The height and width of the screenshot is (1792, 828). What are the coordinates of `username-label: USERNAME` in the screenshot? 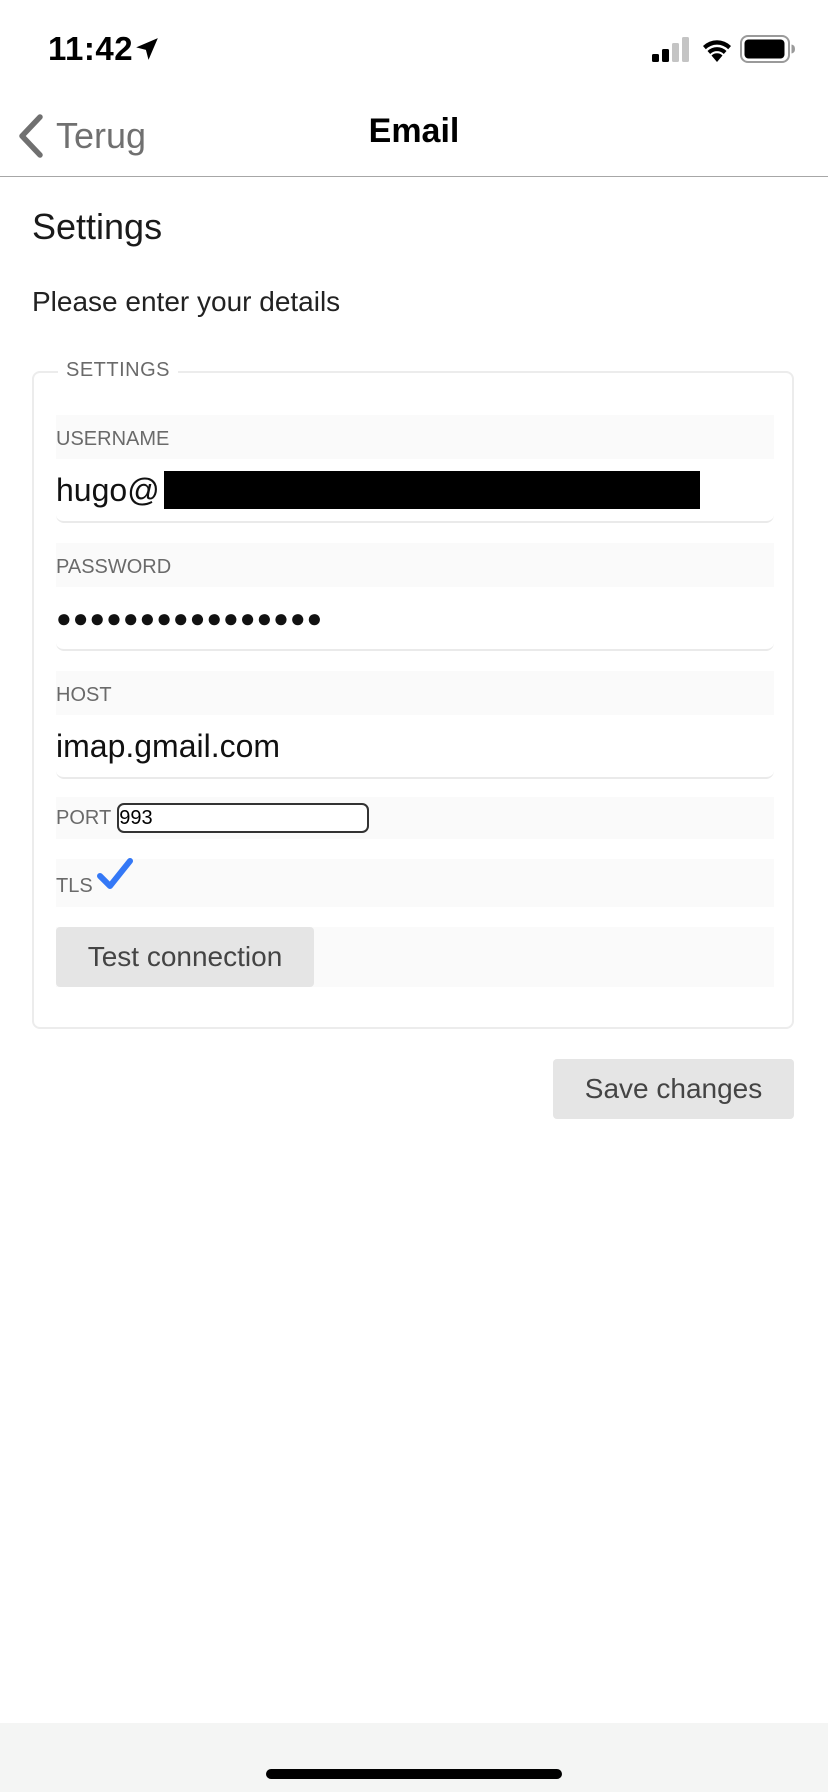 It's located at (415, 437).